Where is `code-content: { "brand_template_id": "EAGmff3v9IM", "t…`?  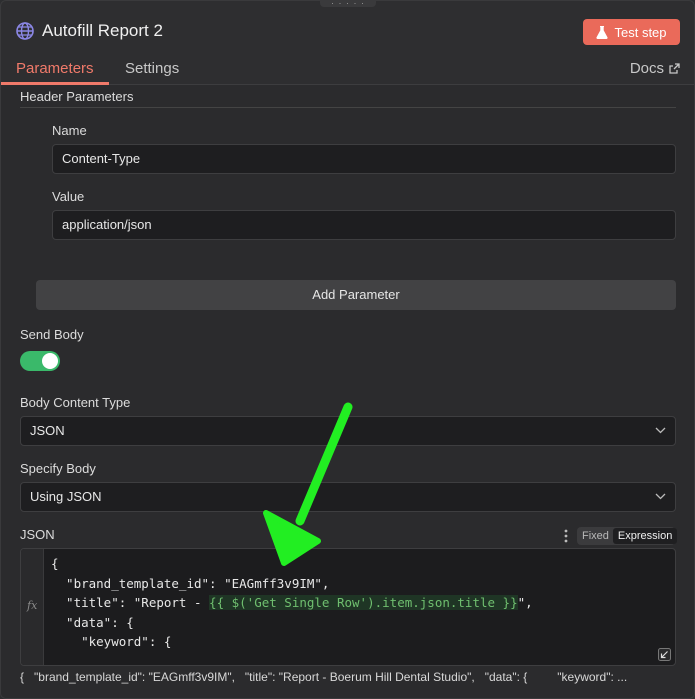
code-content: { "brand_template_id": "EAGmff3v9IM", "t… is located at coordinates (292, 603).